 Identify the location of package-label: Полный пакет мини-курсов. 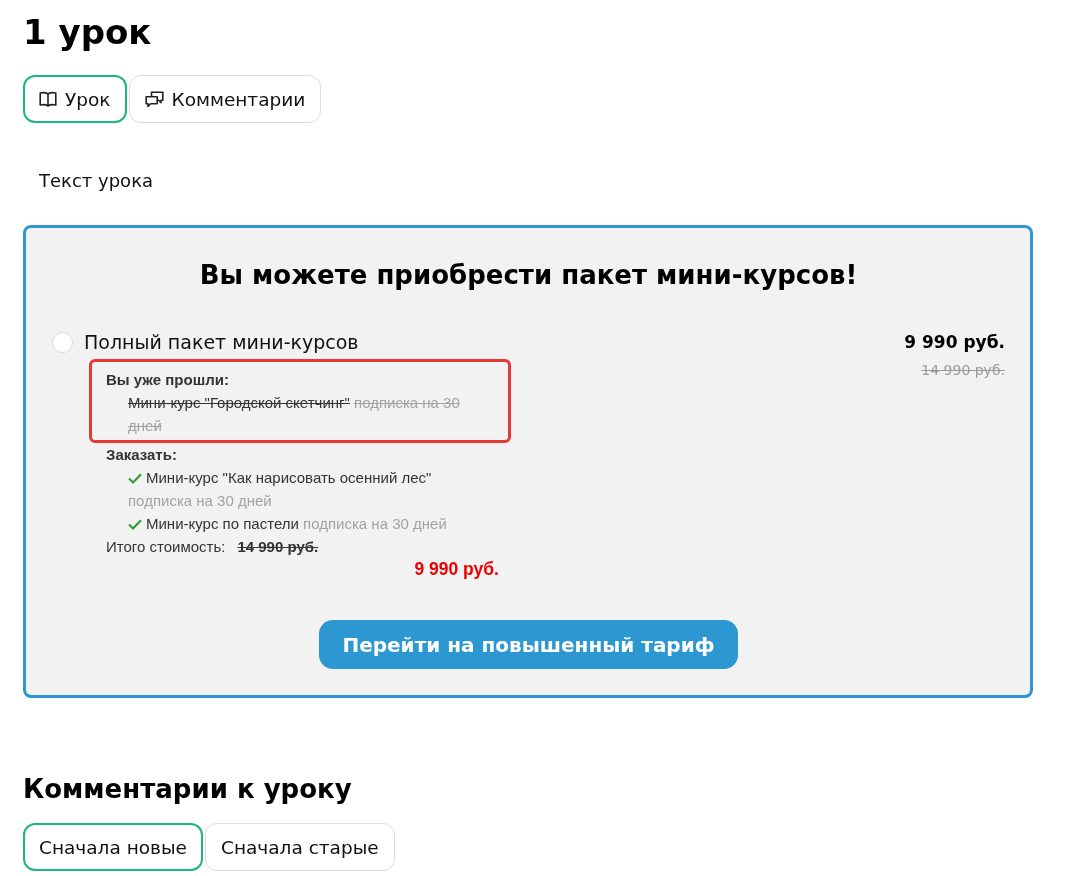
(221, 342).